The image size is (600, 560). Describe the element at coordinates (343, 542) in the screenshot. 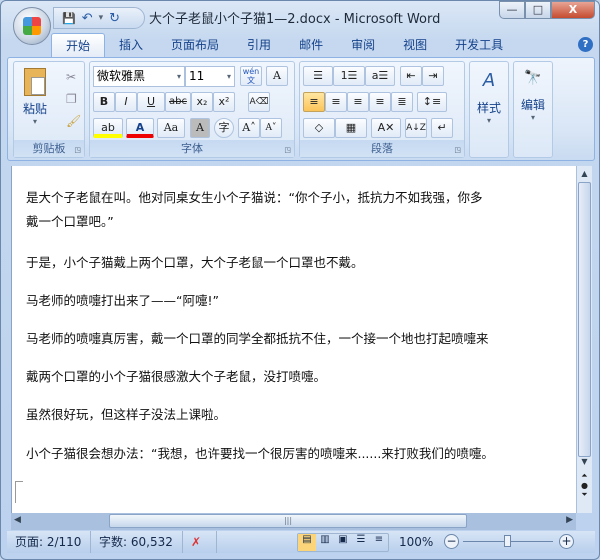

I see `web-layout-icon: ▣` at that location.